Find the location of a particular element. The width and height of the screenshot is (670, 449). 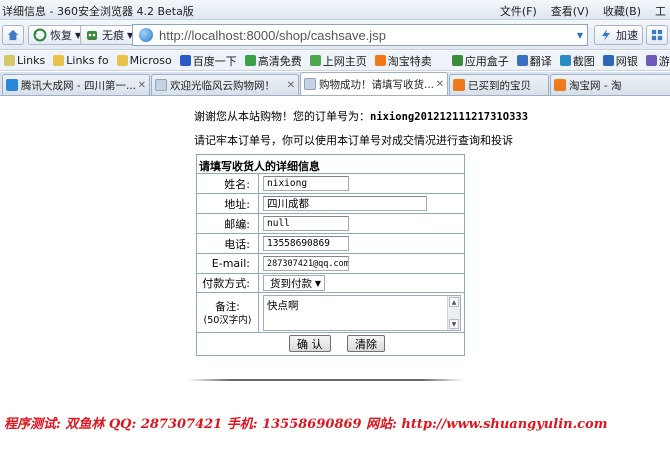

name-label: 姓名: is located at coordinates (228, 183).